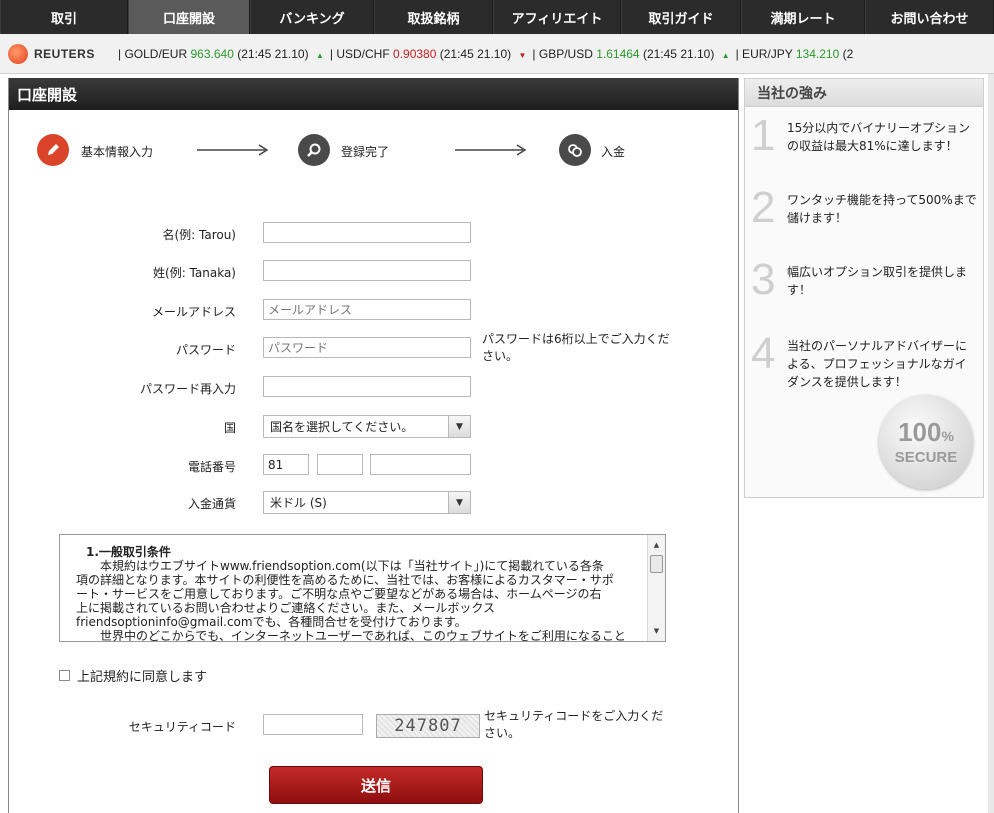 The height and width of the screenshot is (813, 994). I want to click on currency-select: 米ドル (S) ▼, so click(367, 502).